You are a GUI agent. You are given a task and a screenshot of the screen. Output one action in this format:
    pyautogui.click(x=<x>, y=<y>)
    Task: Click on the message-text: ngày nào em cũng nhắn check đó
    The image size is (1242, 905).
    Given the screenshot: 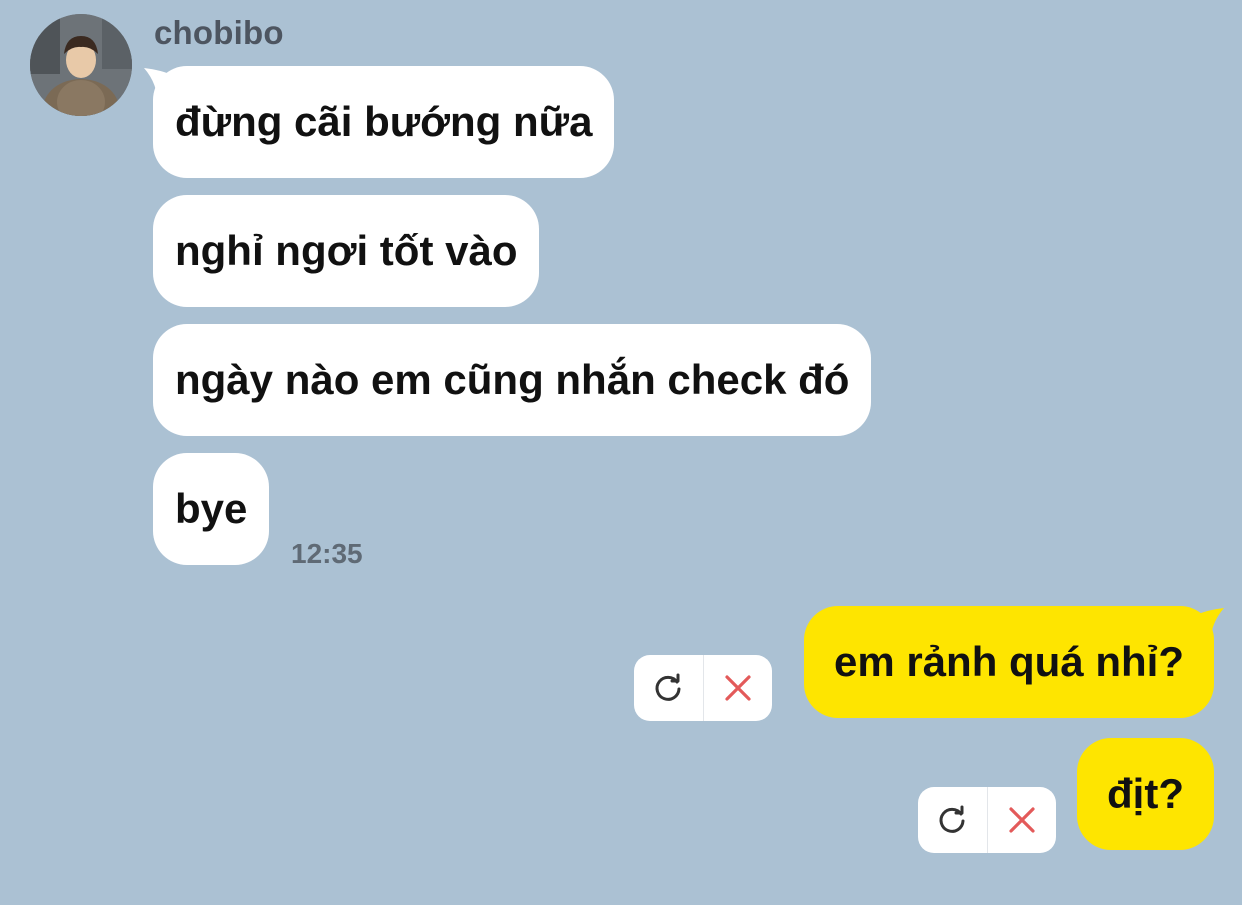 What is the action you would take?
    pyautogui.click(x=512, y=379)
    